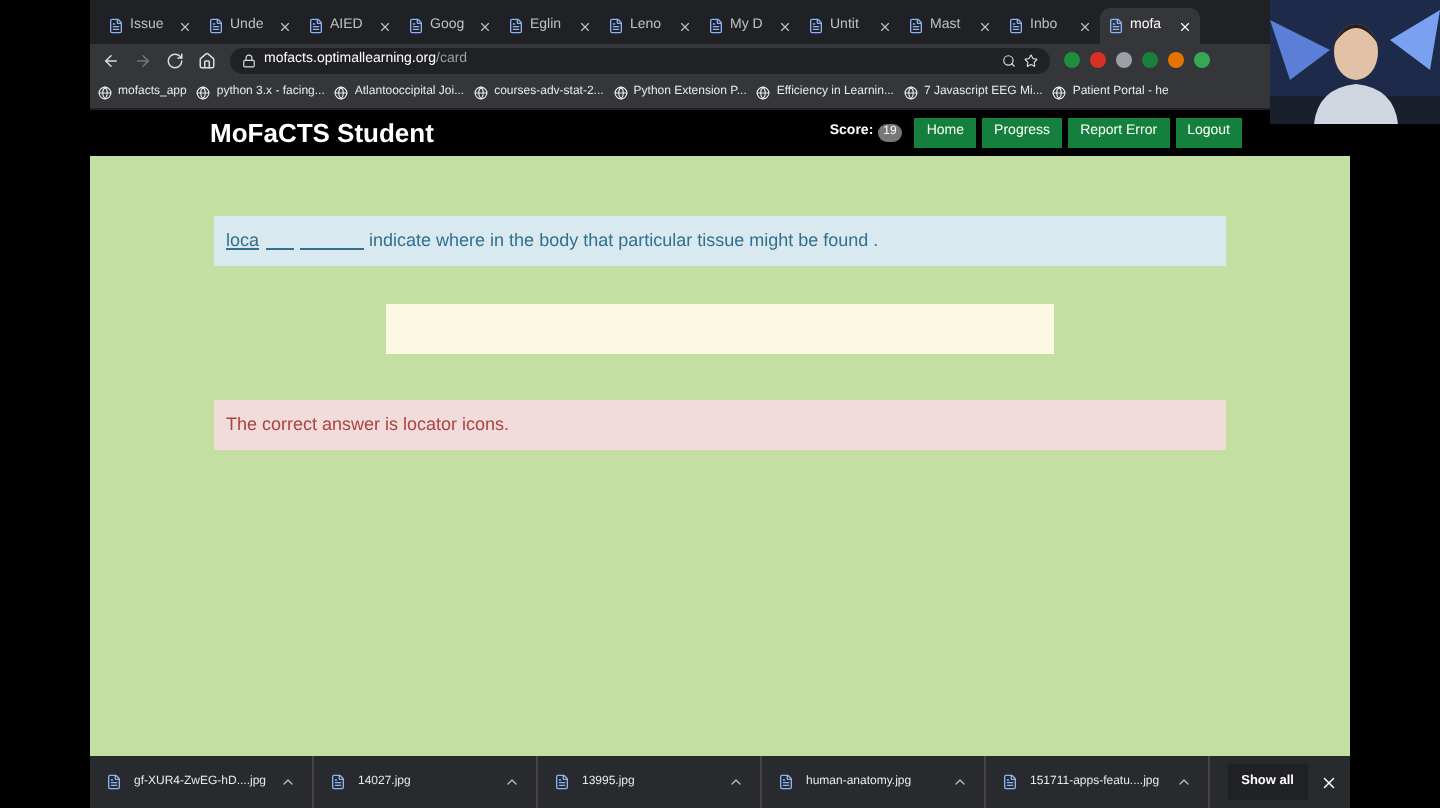  Describe the element at coordinates (1009, 60) in the screenshot. I see `search-icon` at that location.